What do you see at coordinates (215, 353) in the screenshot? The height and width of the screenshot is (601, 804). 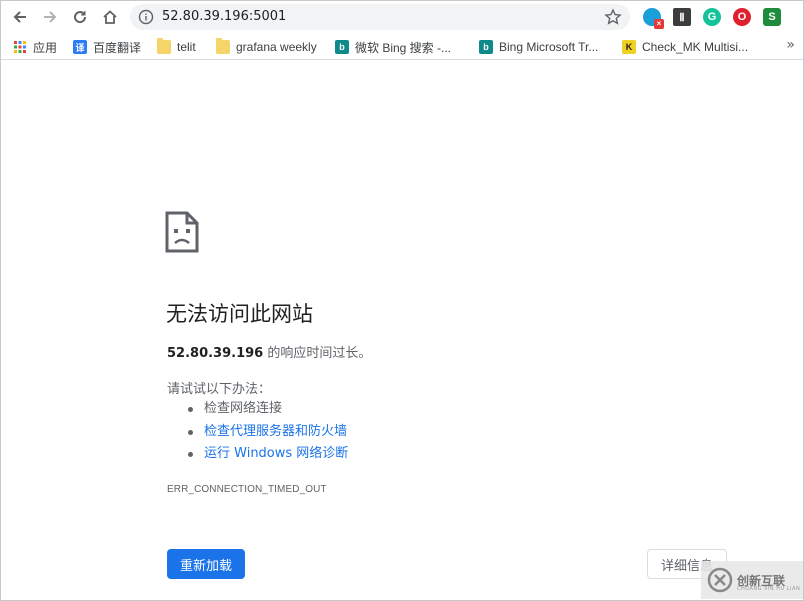 I see `error-host: 52.80.39.196` at bounding box center [215, 353].